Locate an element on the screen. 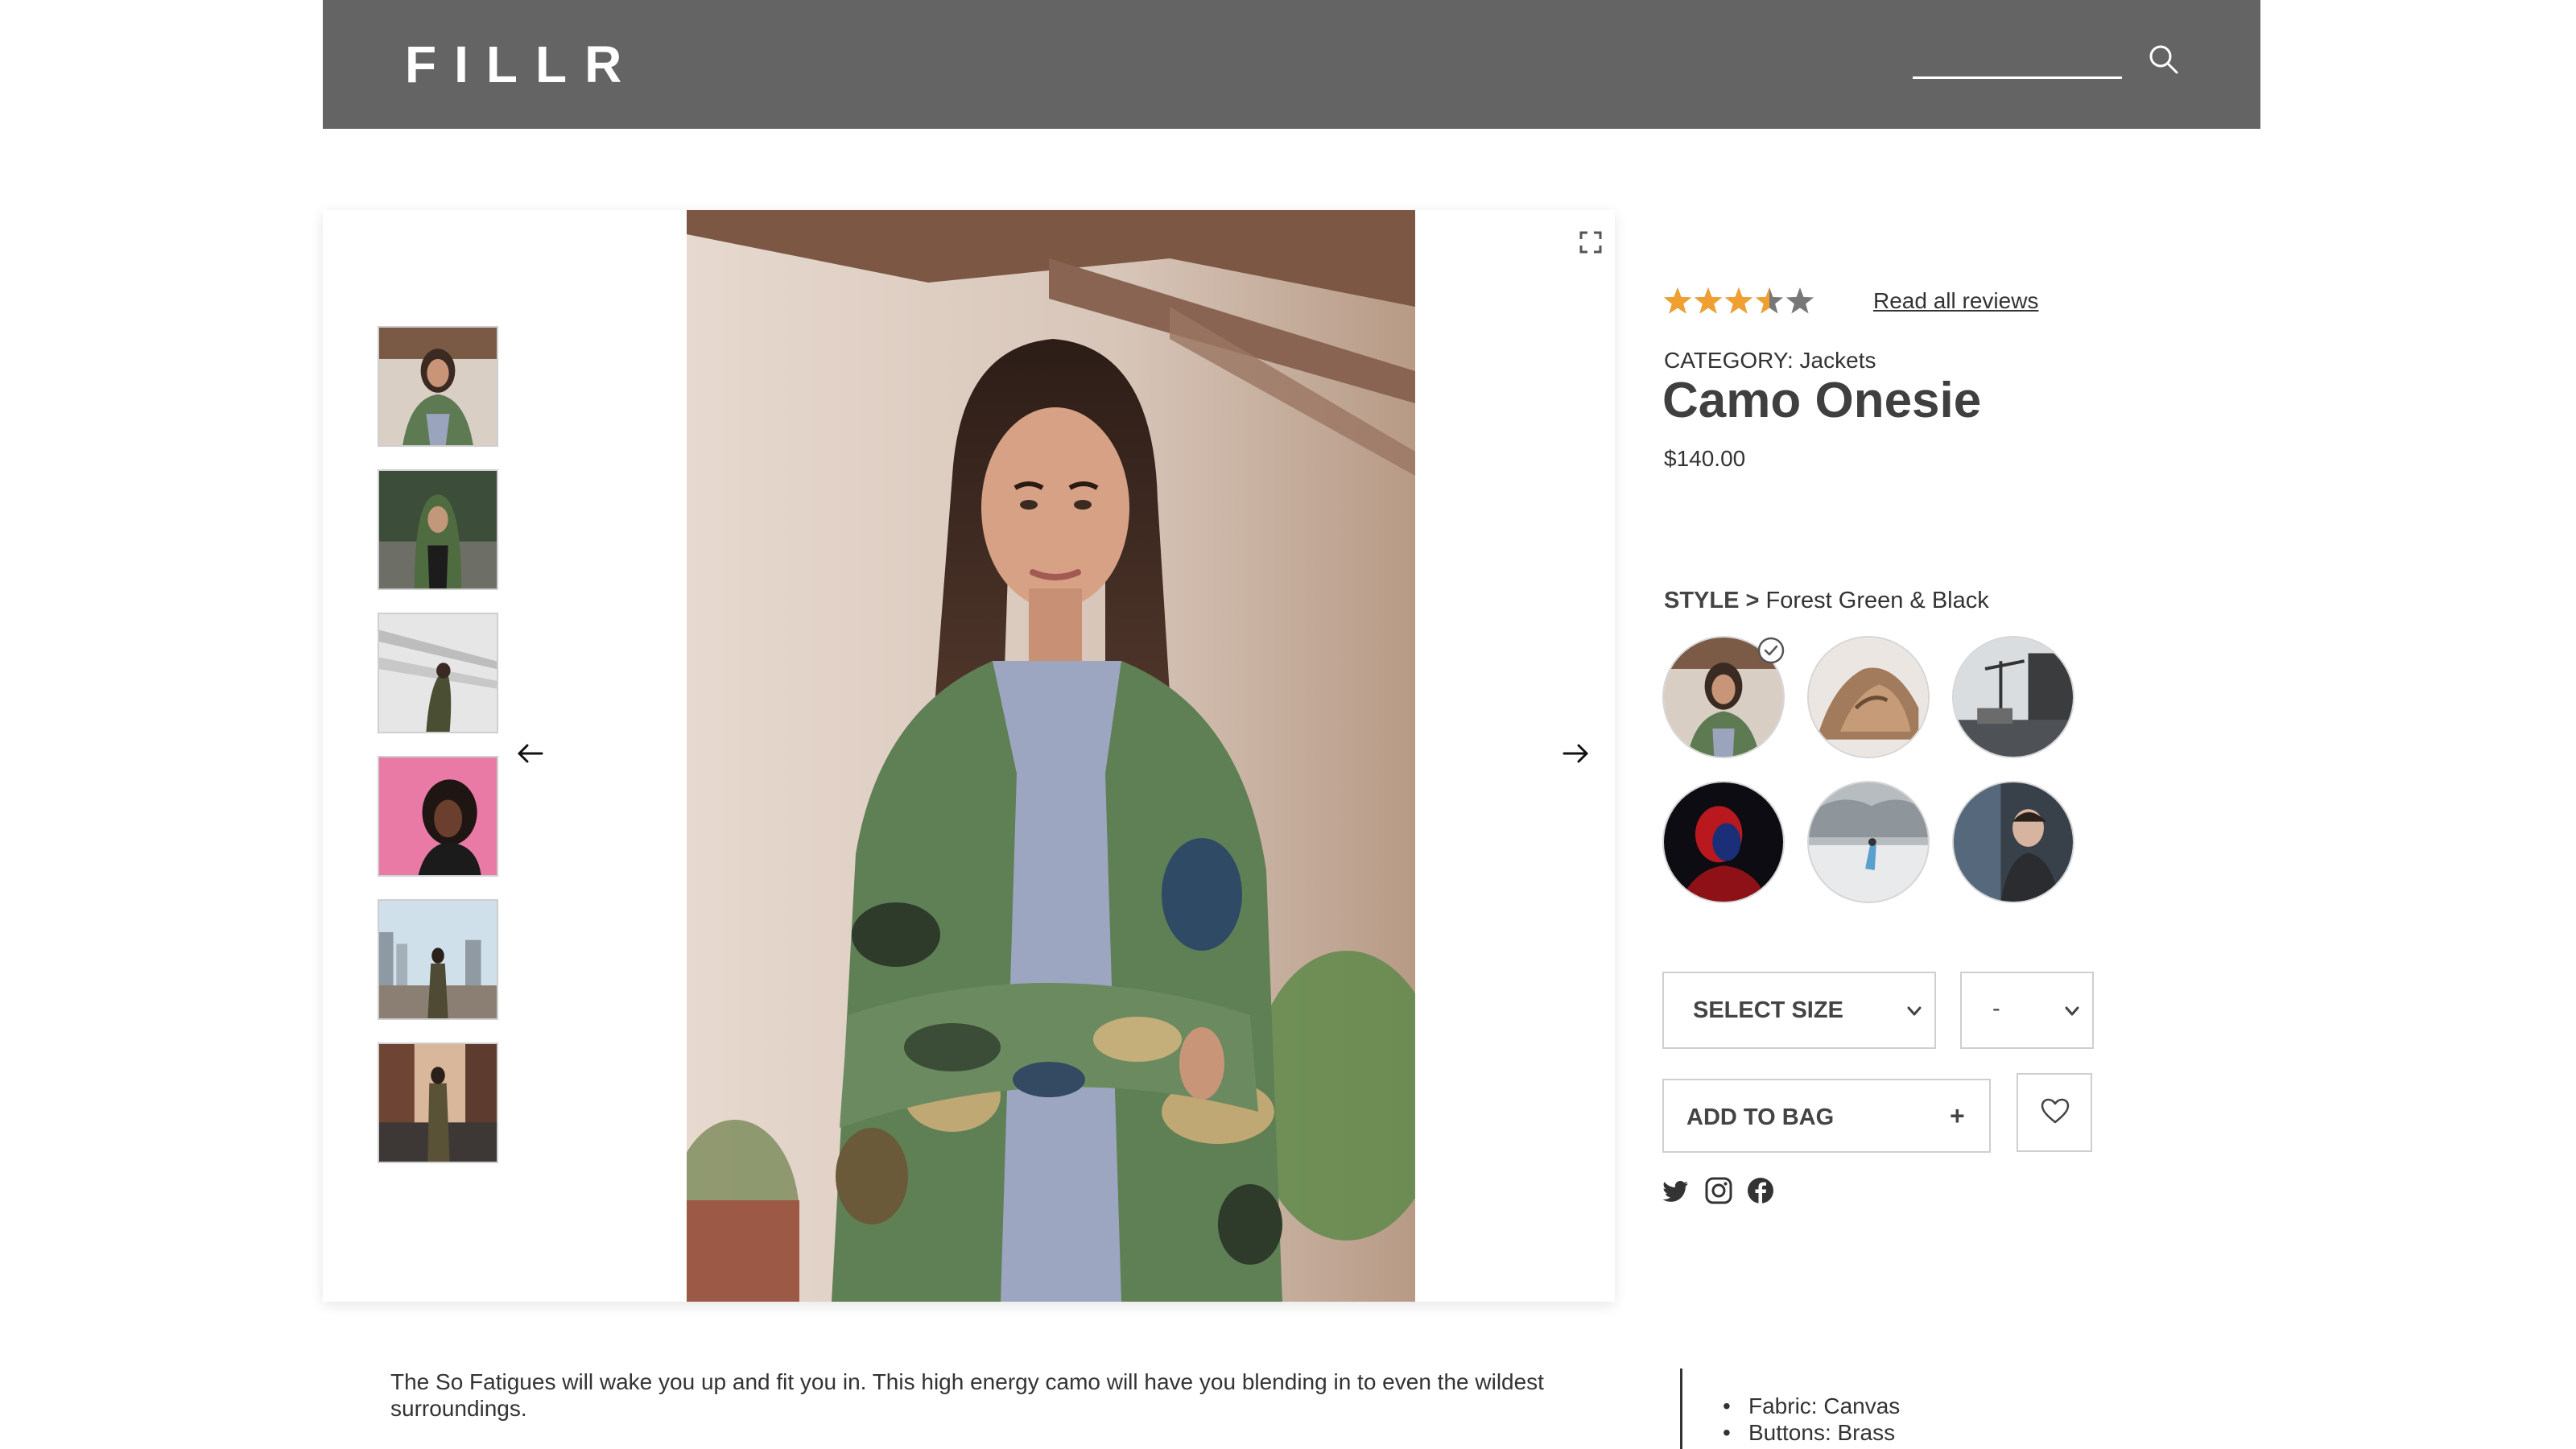 Image resolution: width=2576 pixels, height=1449 pixels. swatch-rock is located at coordinates (1868, 697).